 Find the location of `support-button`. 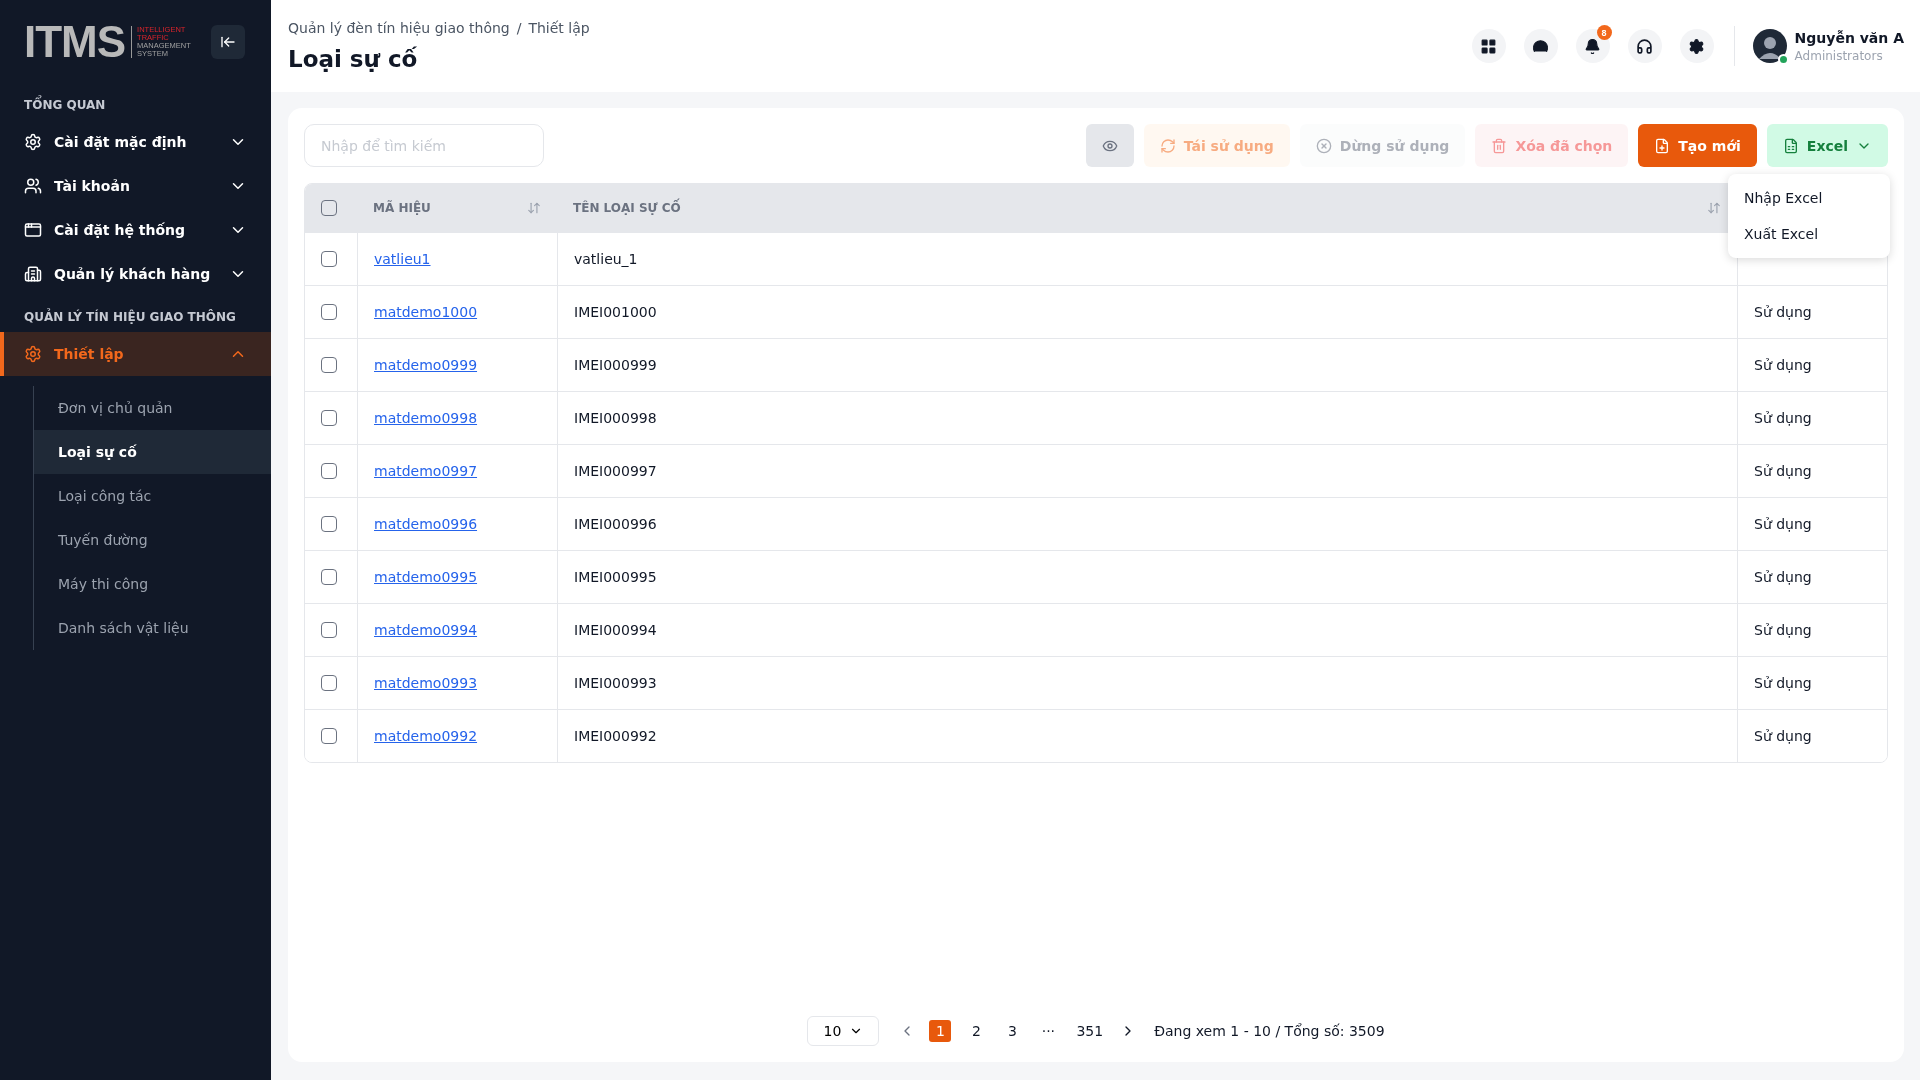

support-button is located at coordinates (1644, 46).